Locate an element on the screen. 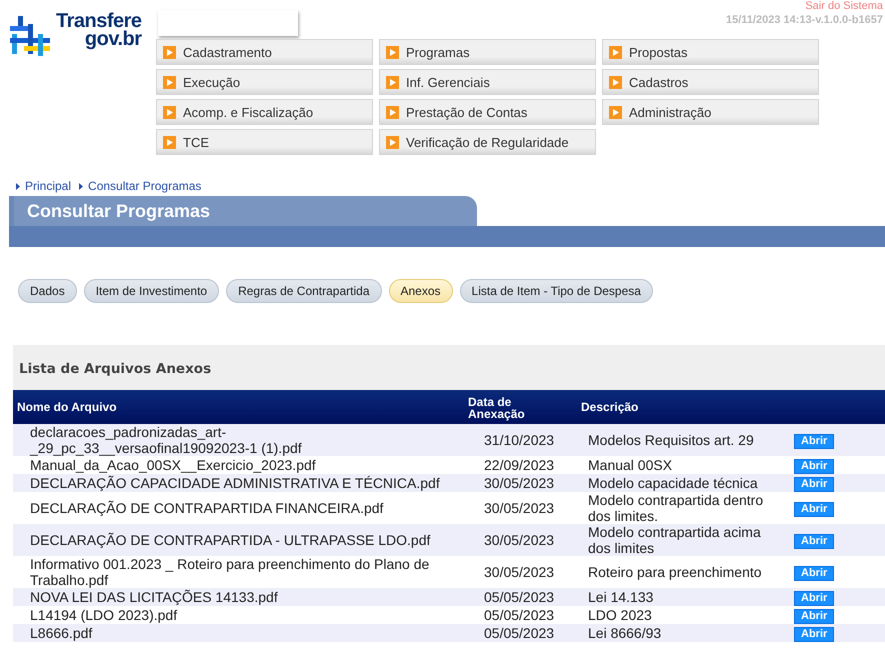  description-cell-text: Manual 00SX is located at coordinates (630, 465).